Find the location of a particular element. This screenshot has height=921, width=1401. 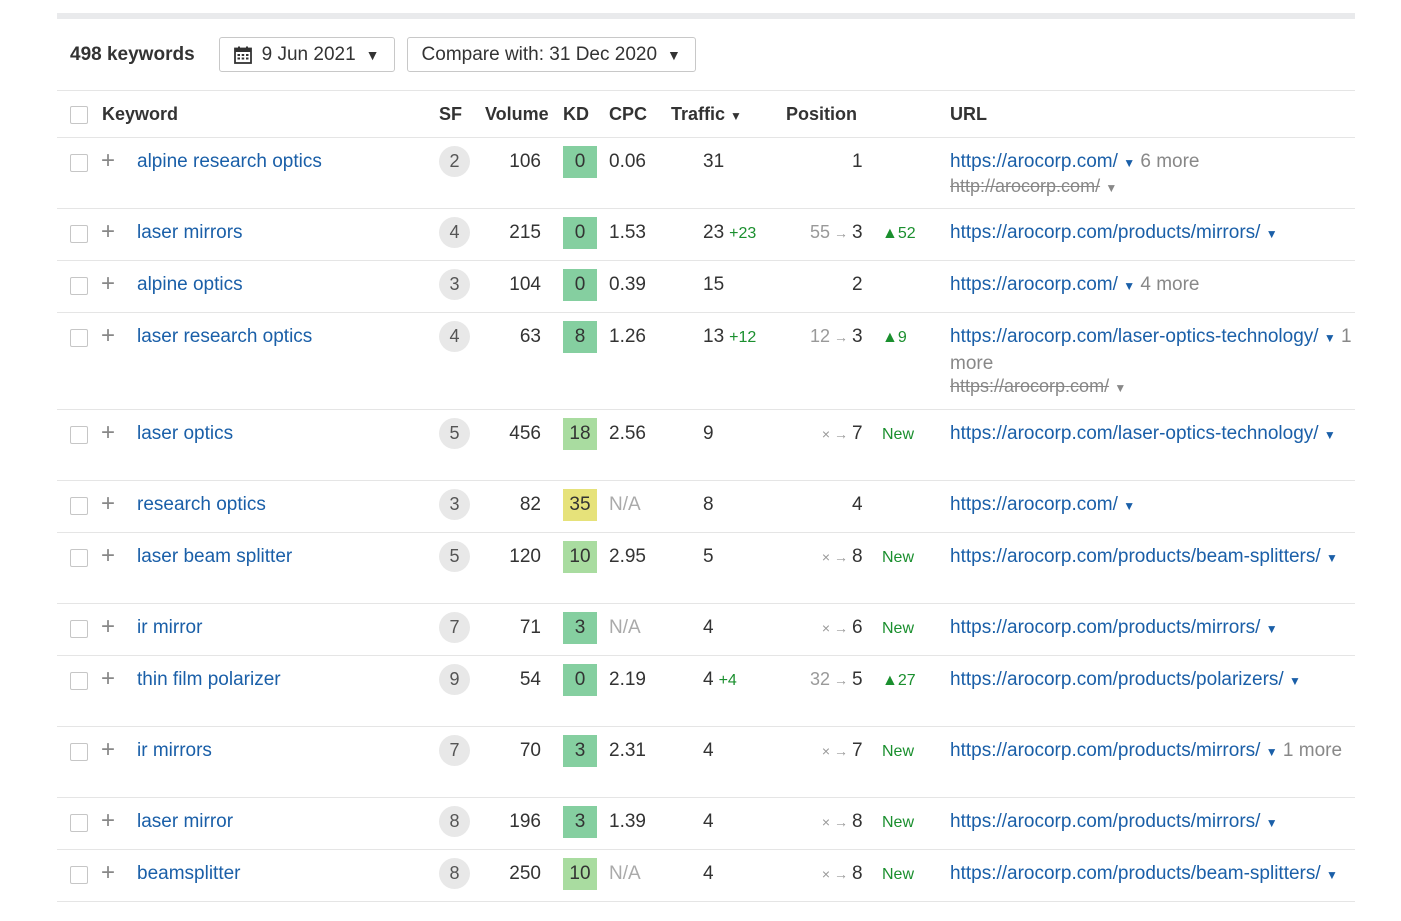

select-all-checkbox is located at coordinates (79, 114).